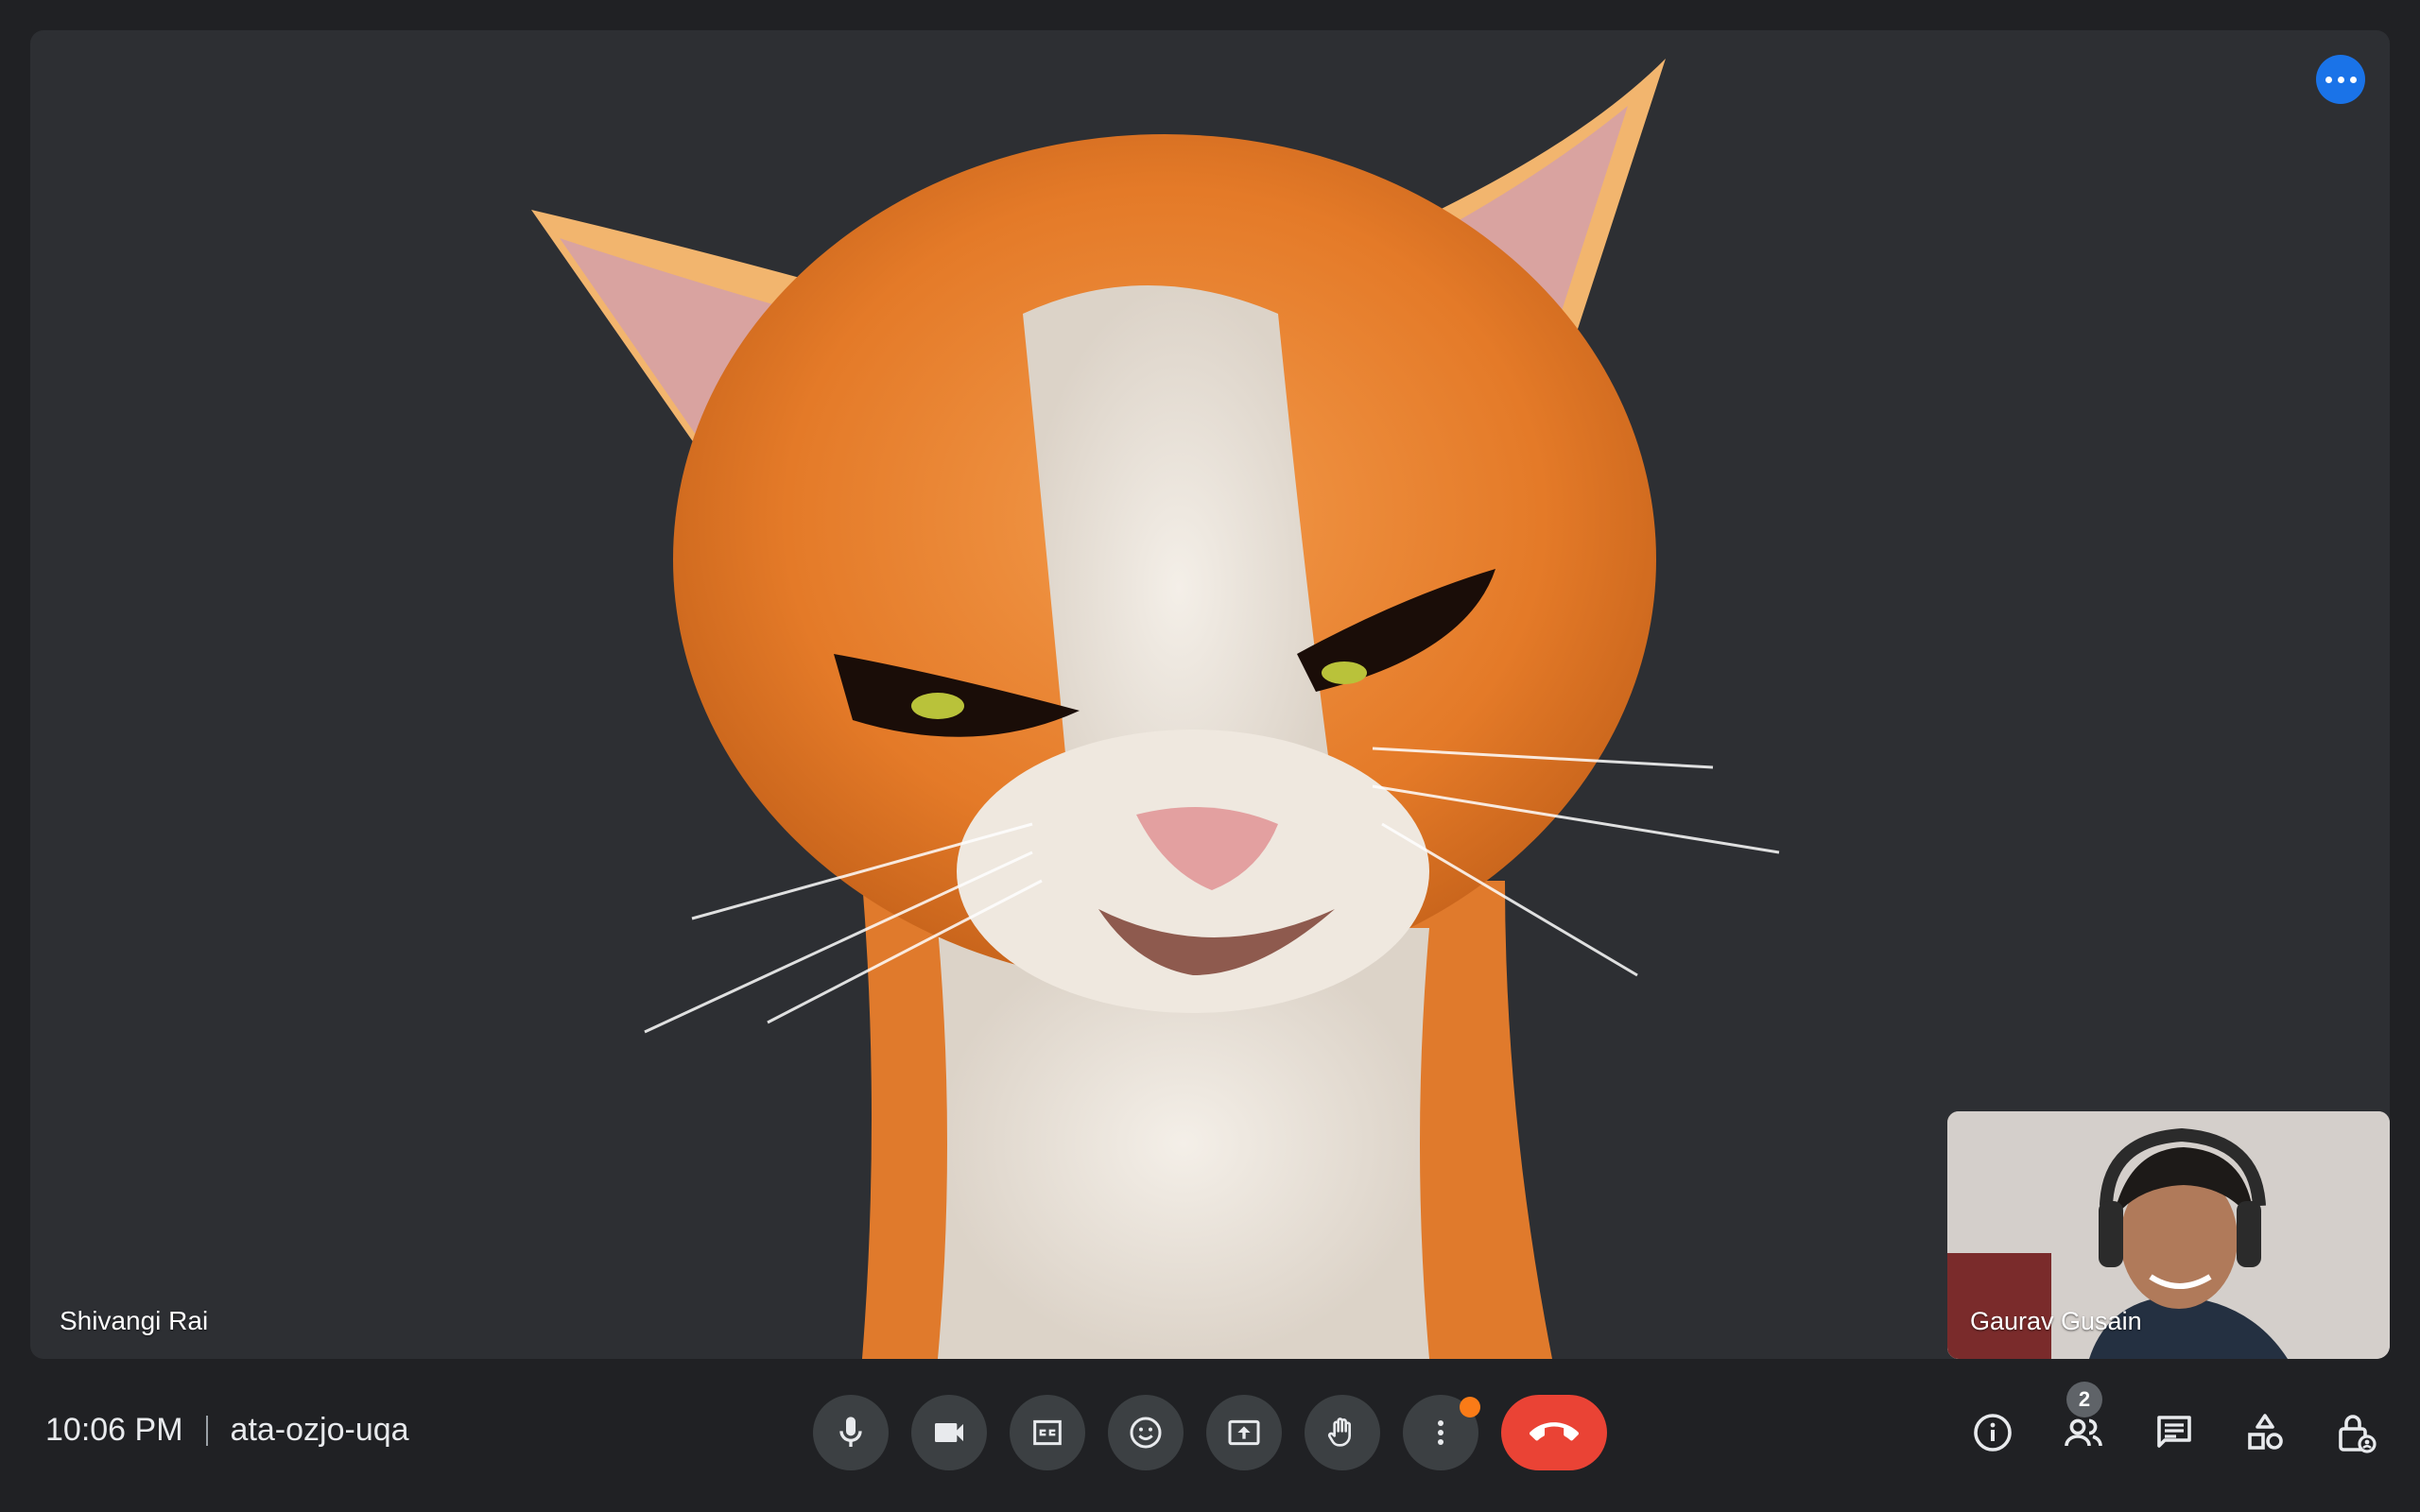 The image size is (2420, 1512). I want to click on emoji-icon, so click(1146, 1433).